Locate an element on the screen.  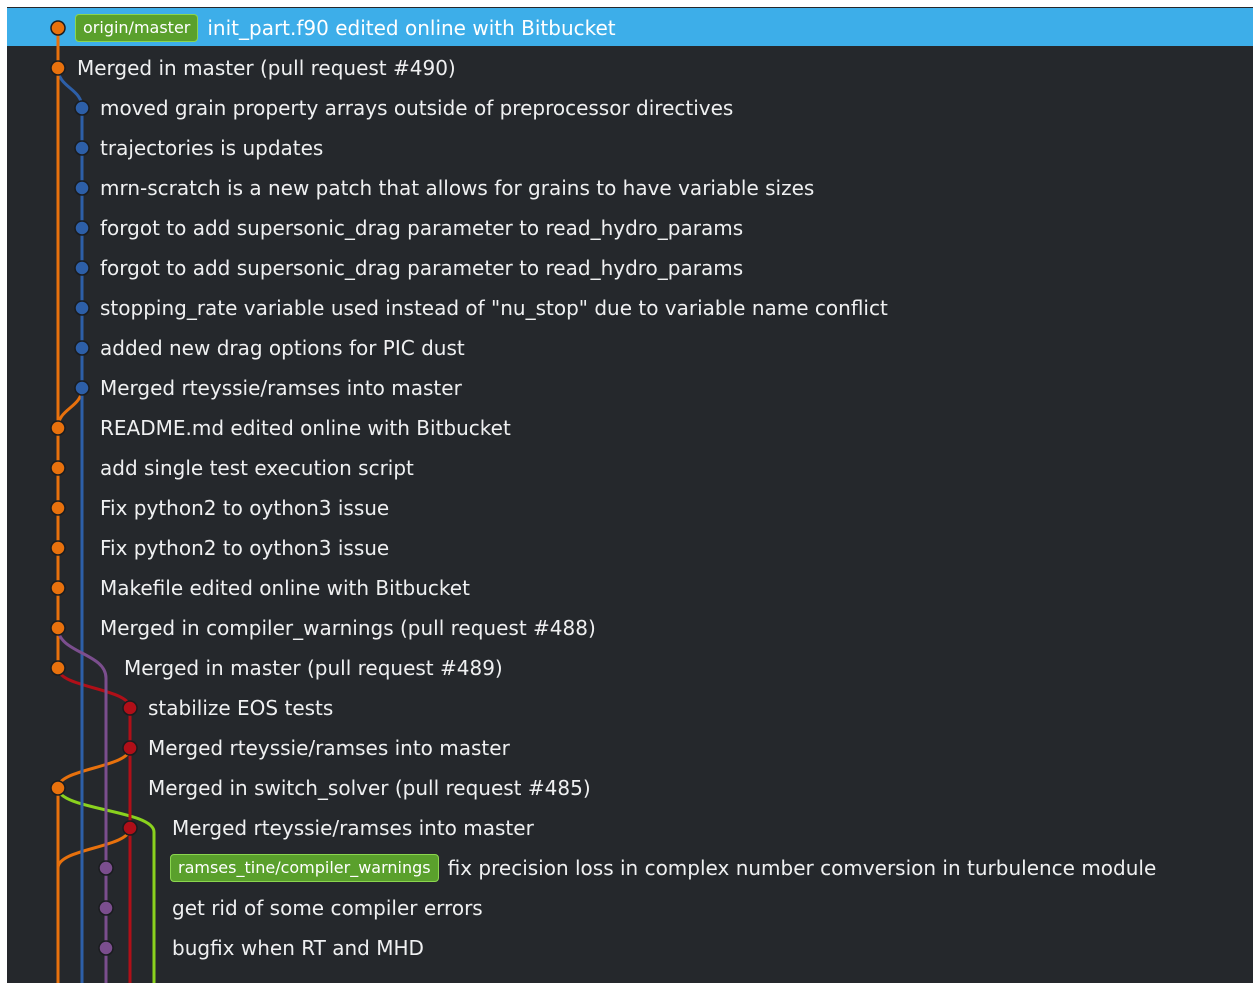
commit-message: added new drag options for PIC dust is located at coordinates (282, 348).